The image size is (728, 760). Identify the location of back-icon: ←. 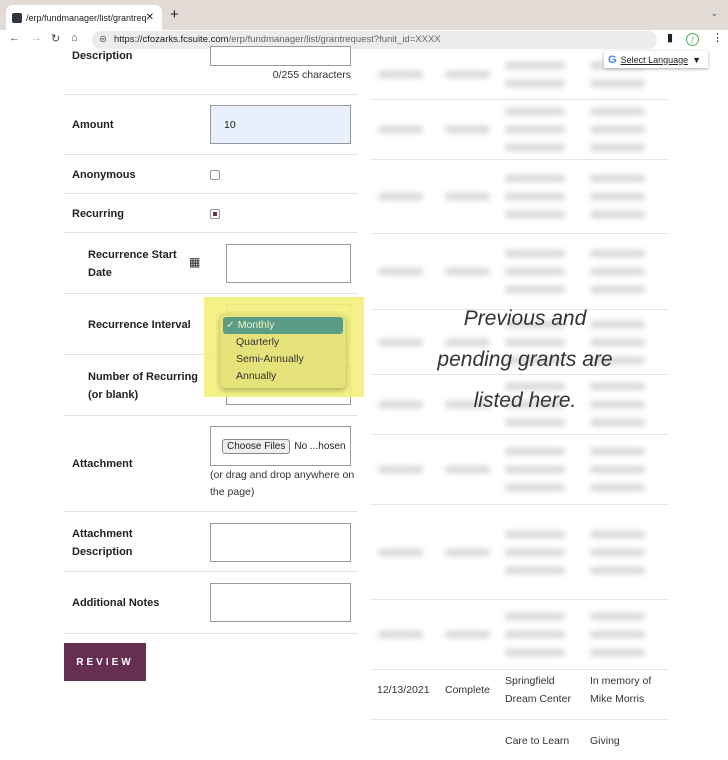
(14, 38).